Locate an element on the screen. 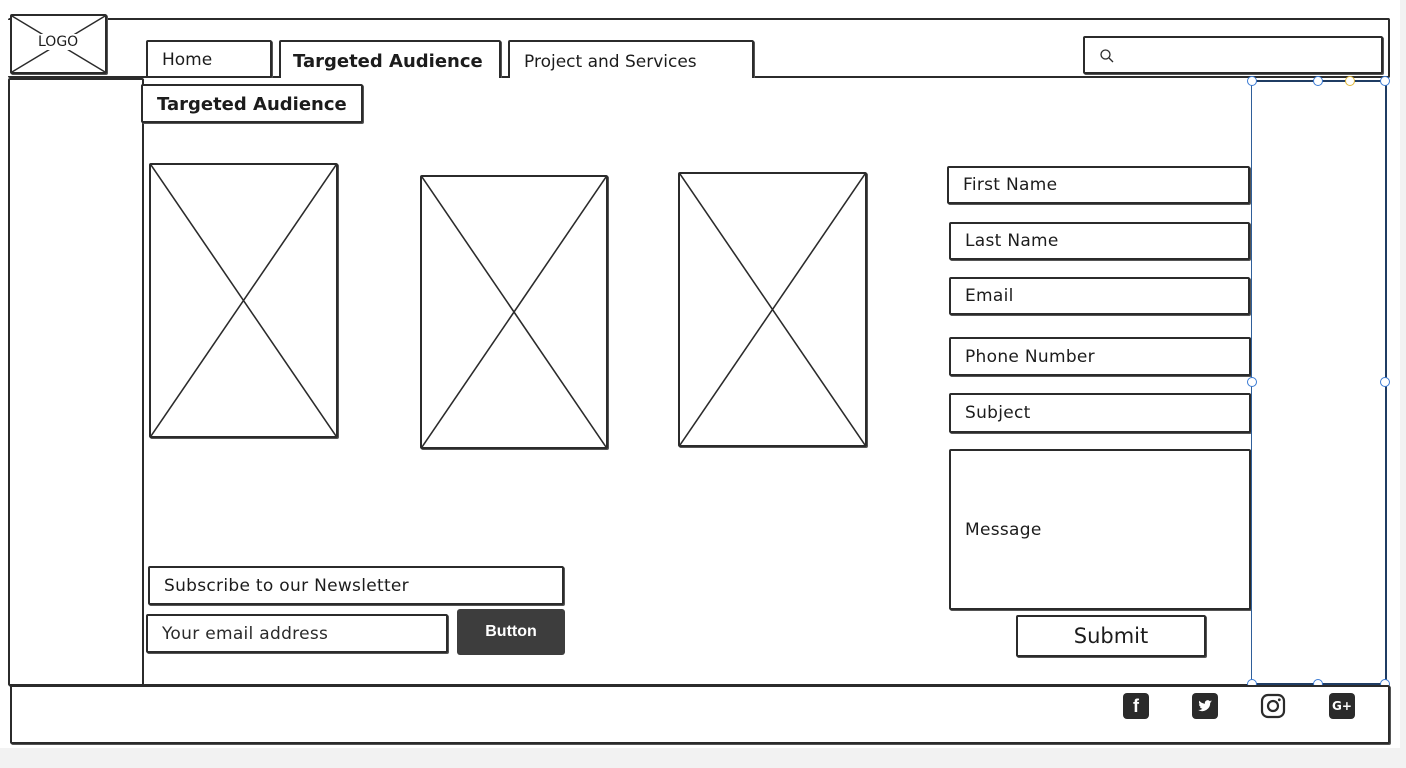 Image resolution: width=1406 pixels, height=768 pixels. instagram-camera-icon is located at coordinates (1273, 706).